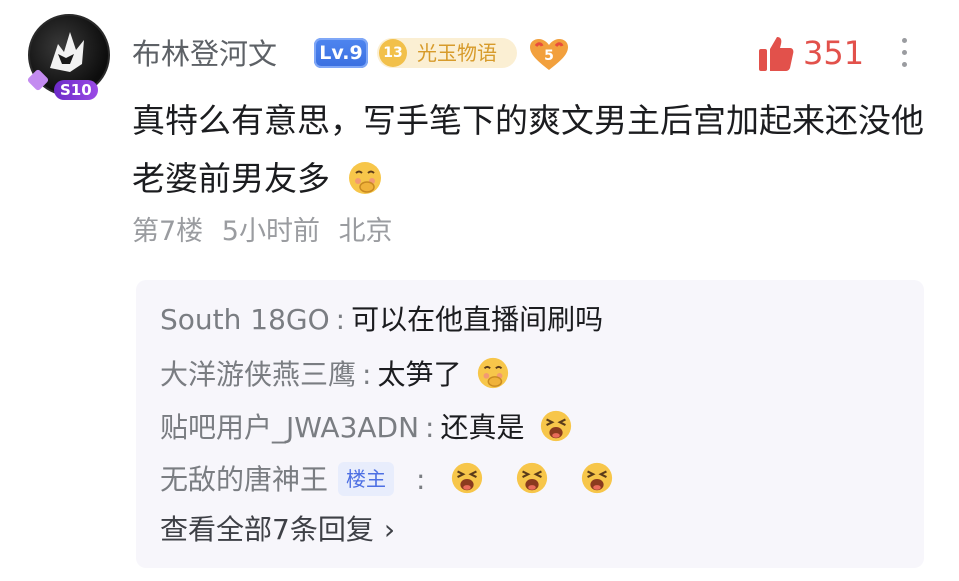 Image resolution: width=959 pixels, height=581 pixels. I want to click on like-thumb-icon, so click(776, 54).